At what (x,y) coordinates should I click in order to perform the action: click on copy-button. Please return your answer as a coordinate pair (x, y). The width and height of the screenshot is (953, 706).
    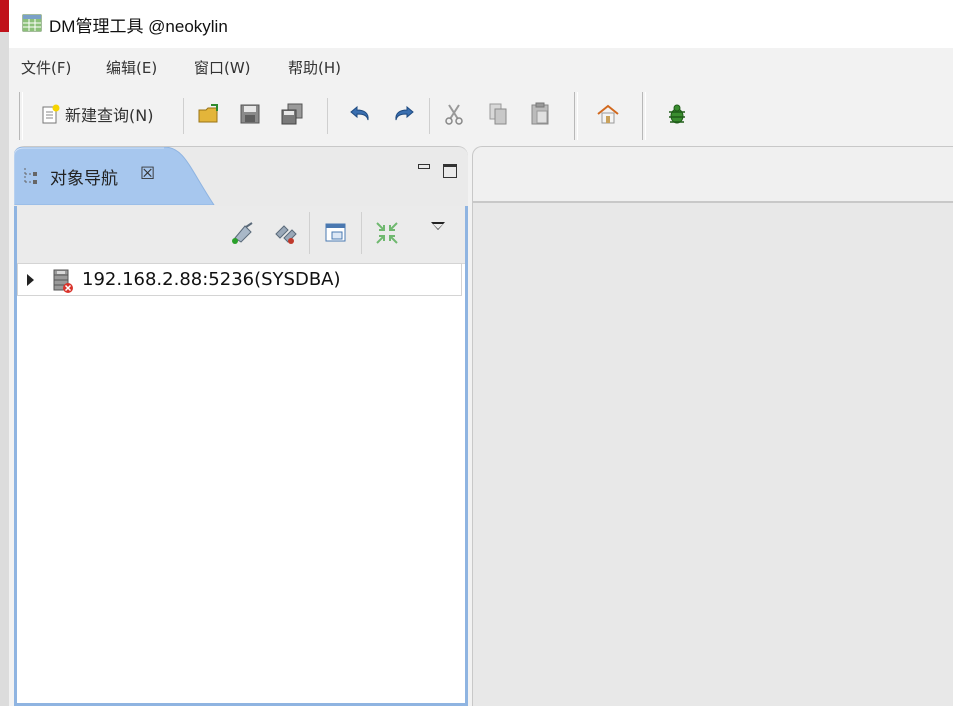
    Looking at the image, I should click on (498, 114).